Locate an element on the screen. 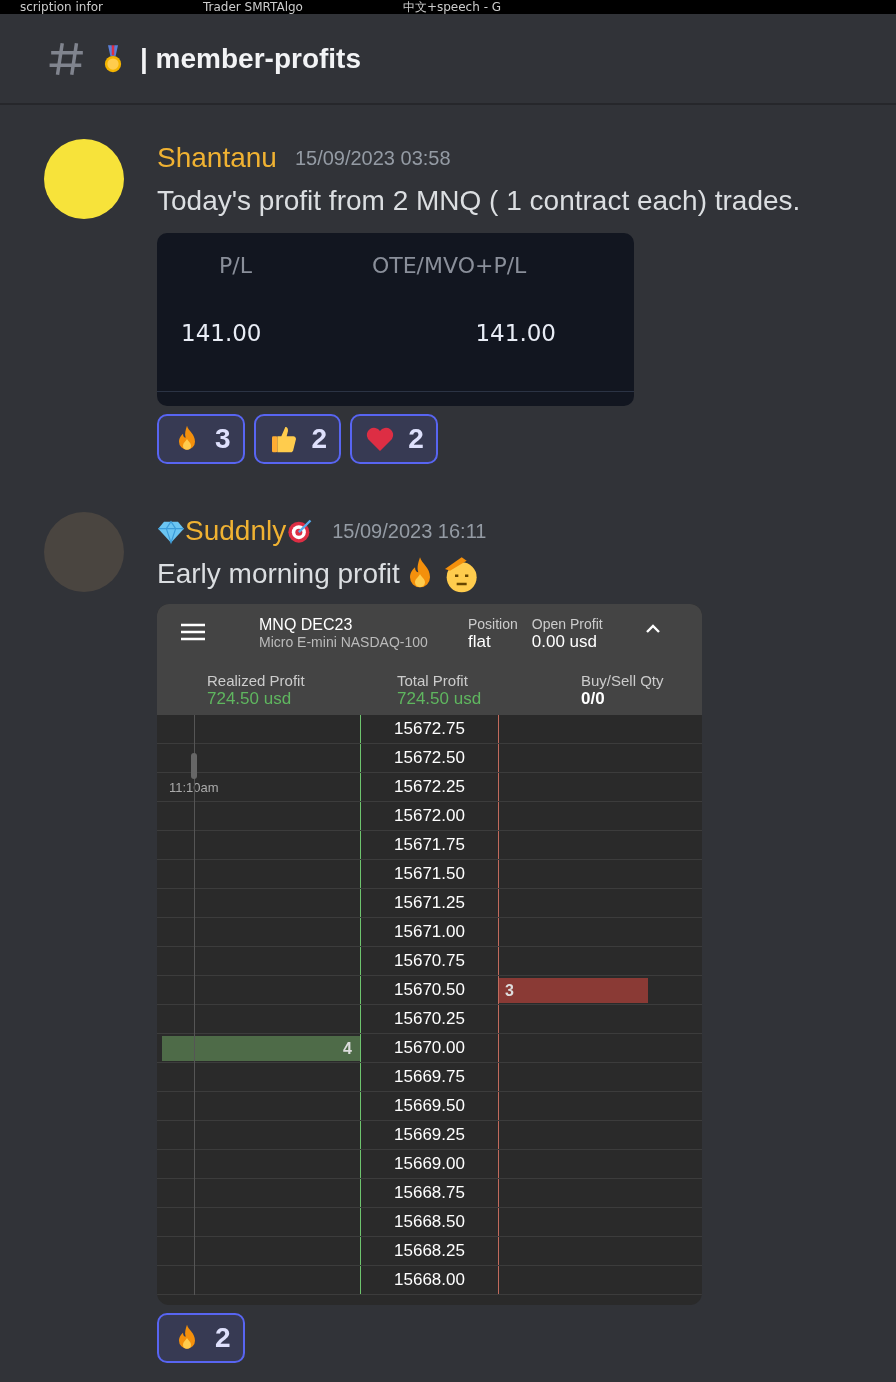 Image resolution: width=896 pixels, height=1382 pixels. channel-name: | member-profits is located at coordinates (250, 58).